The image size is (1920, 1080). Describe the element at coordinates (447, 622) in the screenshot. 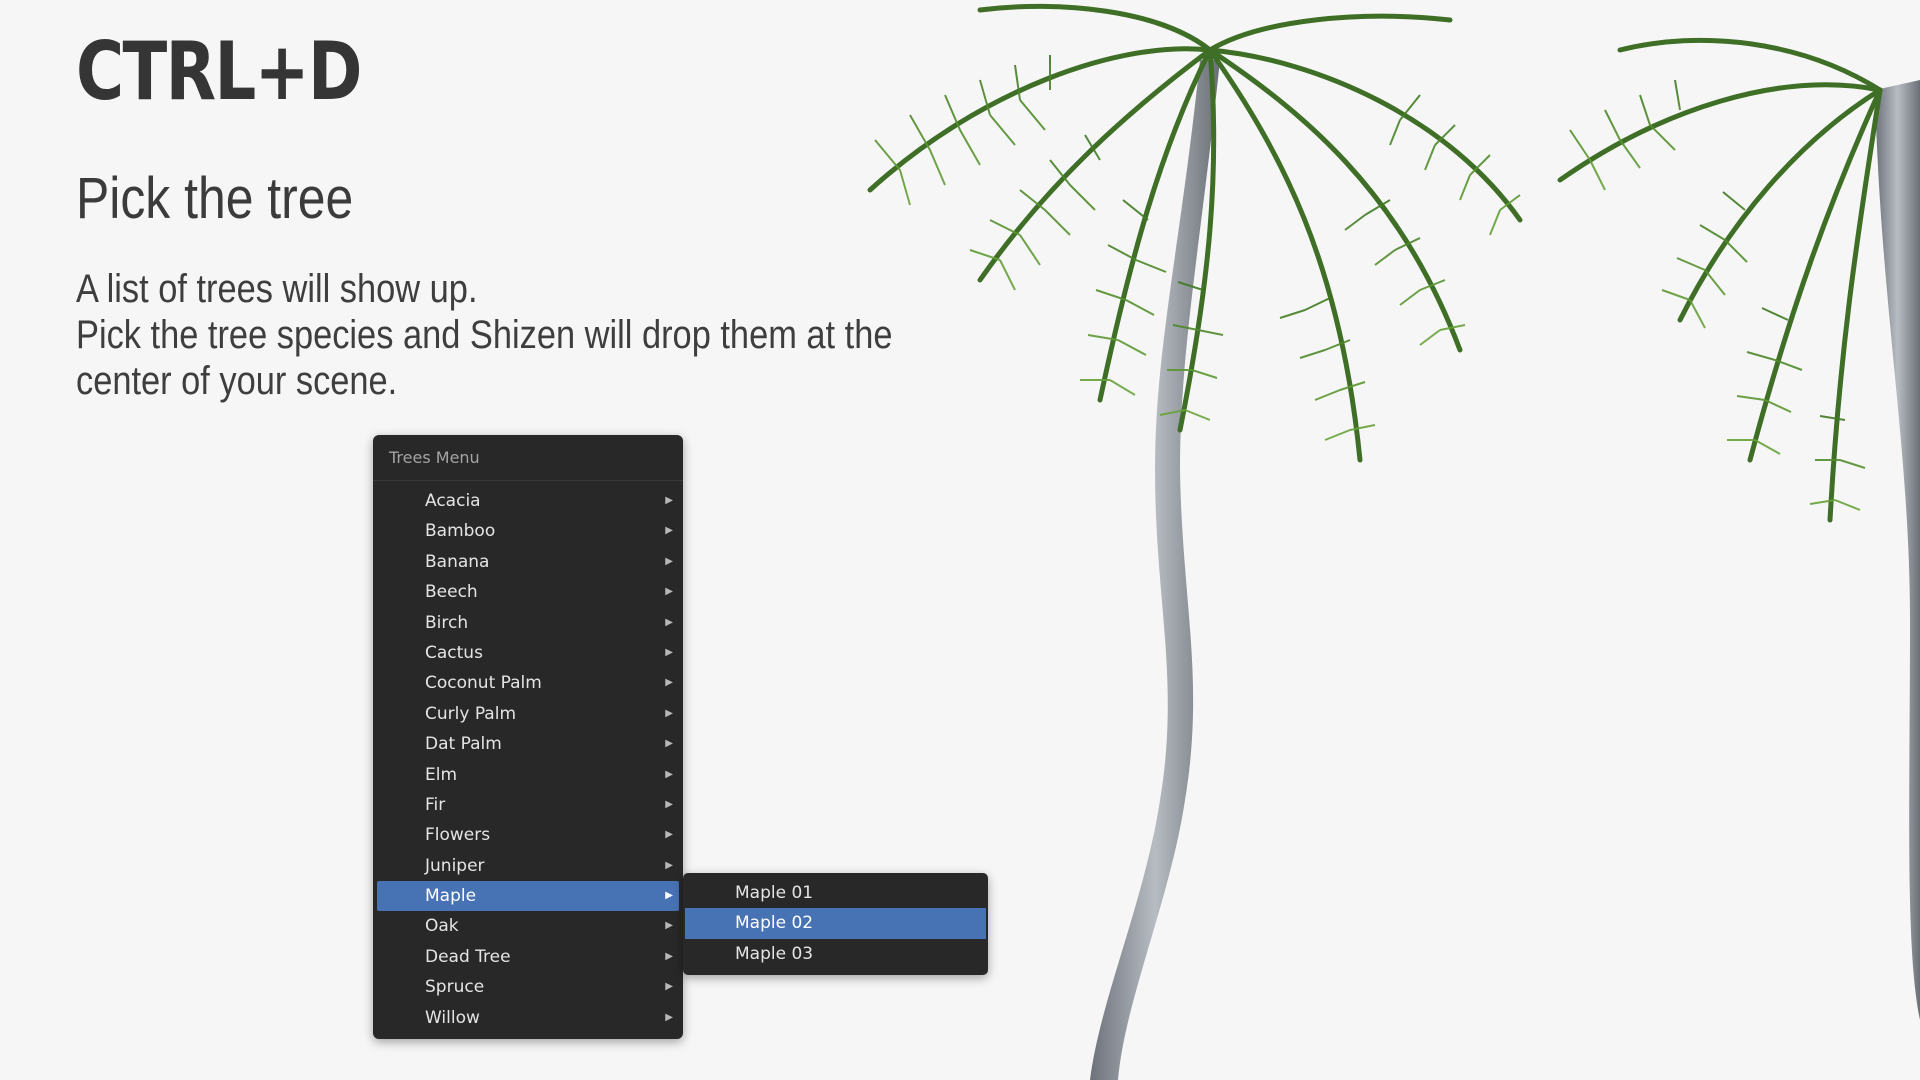

I see `menu-item-label: Birch` at that location.